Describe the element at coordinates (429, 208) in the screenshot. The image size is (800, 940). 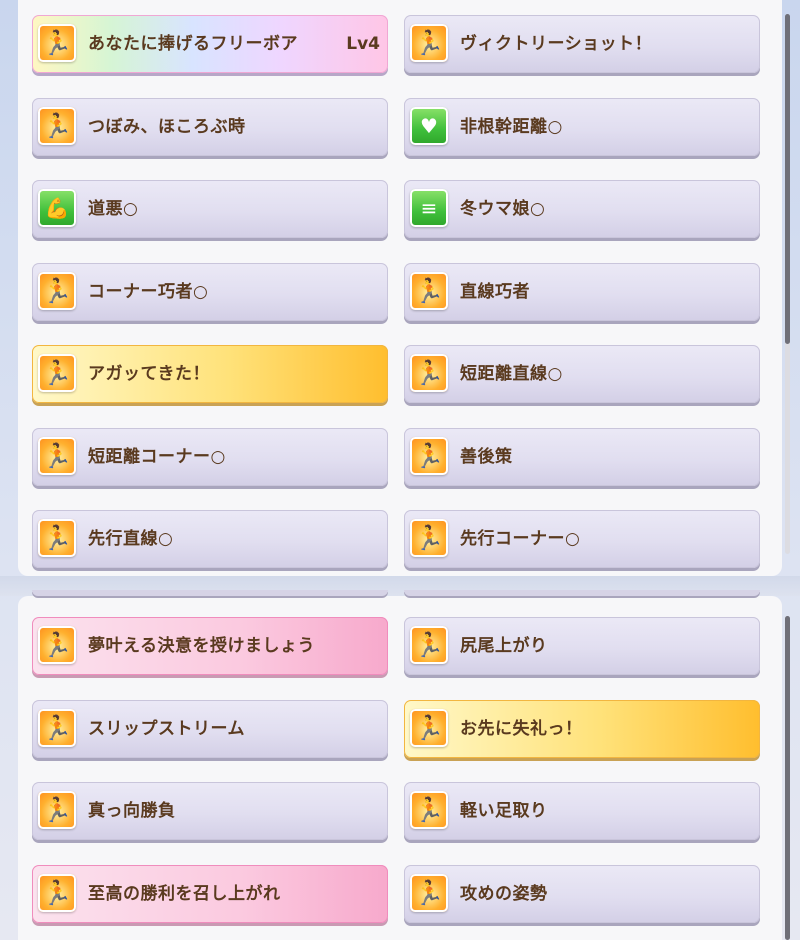
I see `speed-lines-icon: ≡` at that location.